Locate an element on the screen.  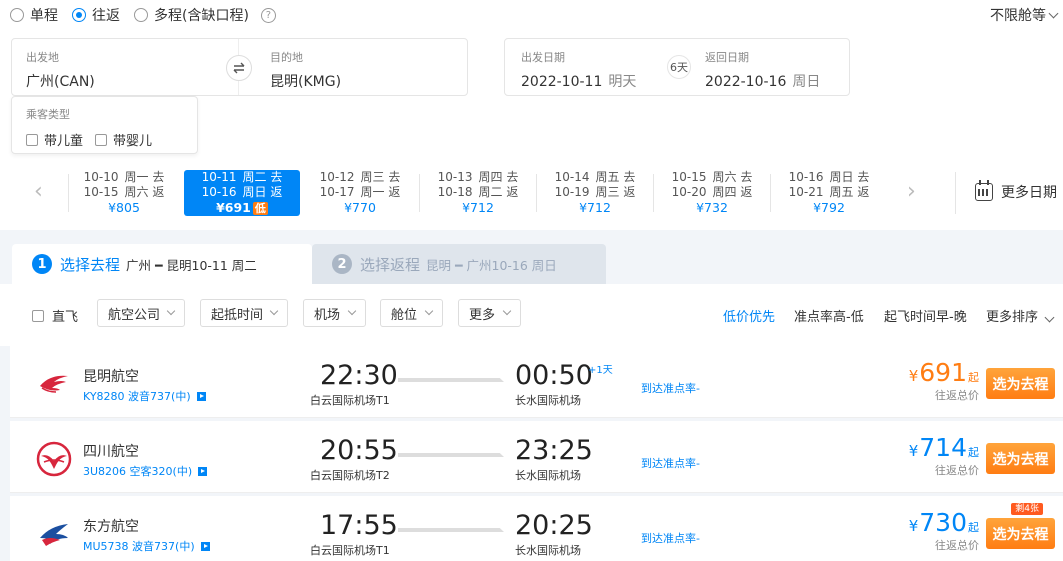
more-dates-button: 更多日期 is located at coordinates (1016, 191).